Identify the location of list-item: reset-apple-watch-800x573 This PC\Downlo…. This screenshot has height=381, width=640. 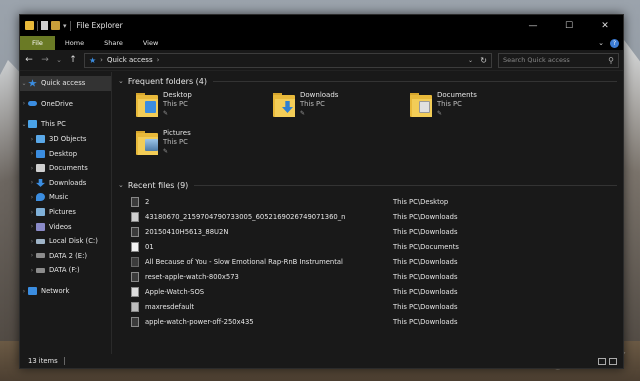
(370, 276).